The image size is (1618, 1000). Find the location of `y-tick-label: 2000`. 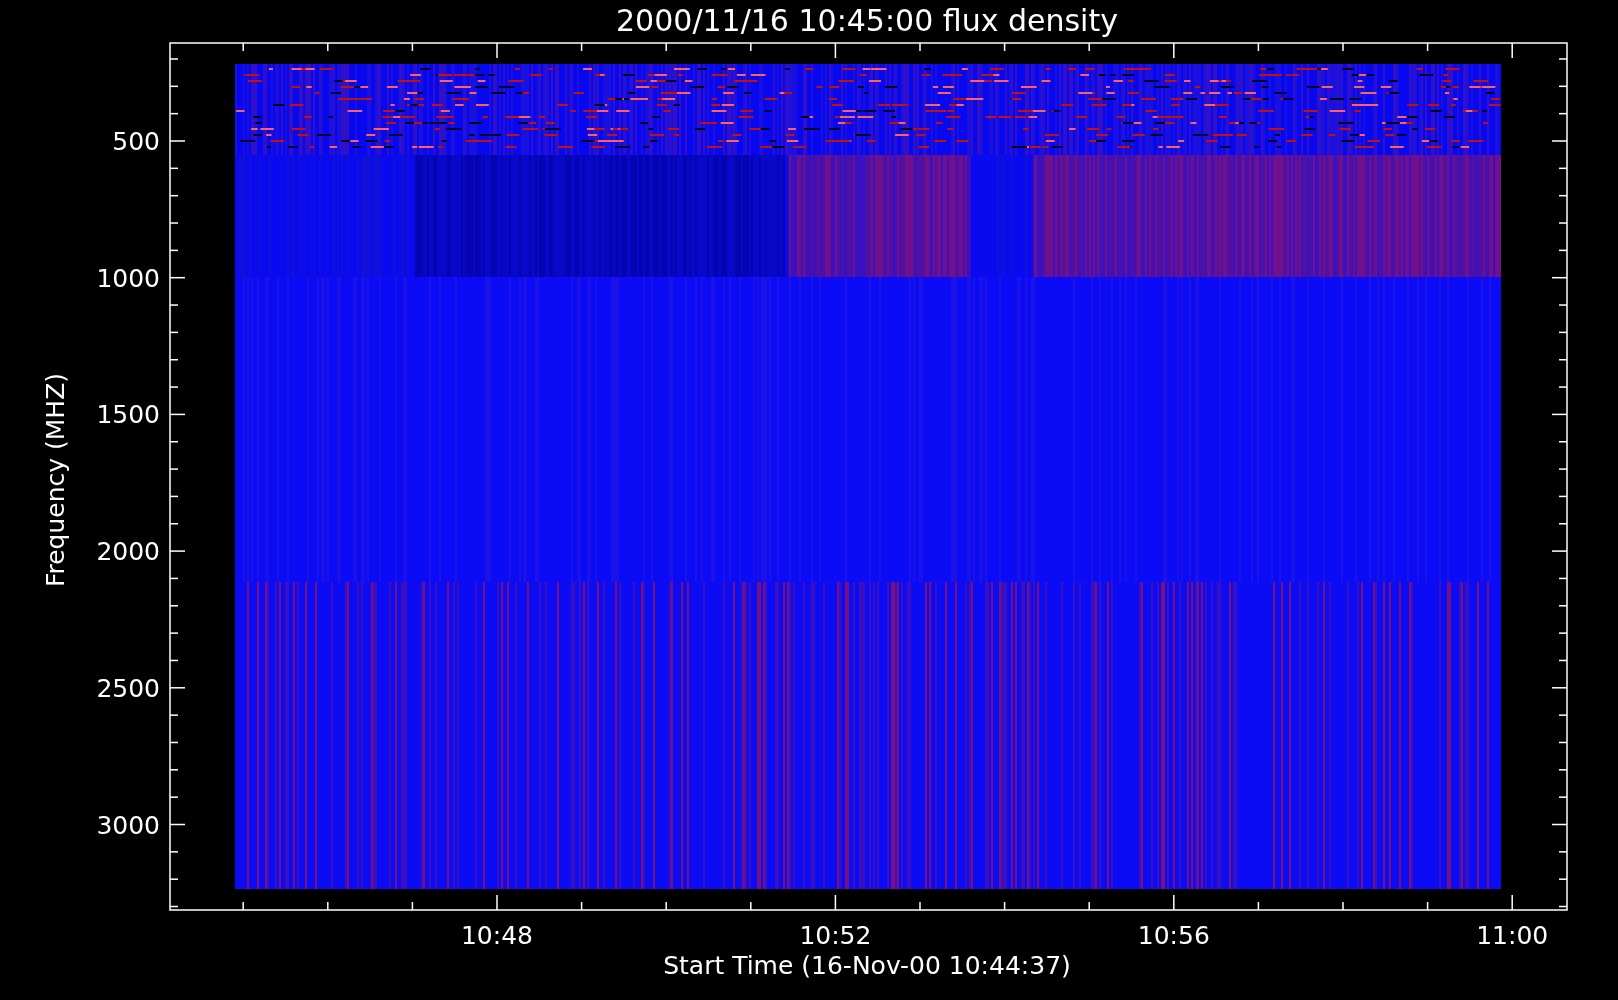

y-tick-label: 2000 is located at coordinates (128, 552).